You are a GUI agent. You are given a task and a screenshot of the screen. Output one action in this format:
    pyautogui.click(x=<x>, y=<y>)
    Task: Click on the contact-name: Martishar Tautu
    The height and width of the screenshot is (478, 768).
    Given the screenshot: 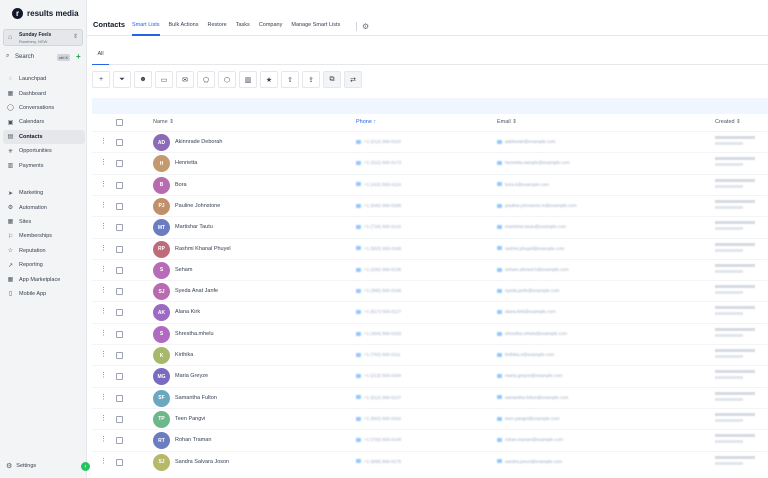 What is the action you would take?
    pyautogui.click(x=194, y=227)
    